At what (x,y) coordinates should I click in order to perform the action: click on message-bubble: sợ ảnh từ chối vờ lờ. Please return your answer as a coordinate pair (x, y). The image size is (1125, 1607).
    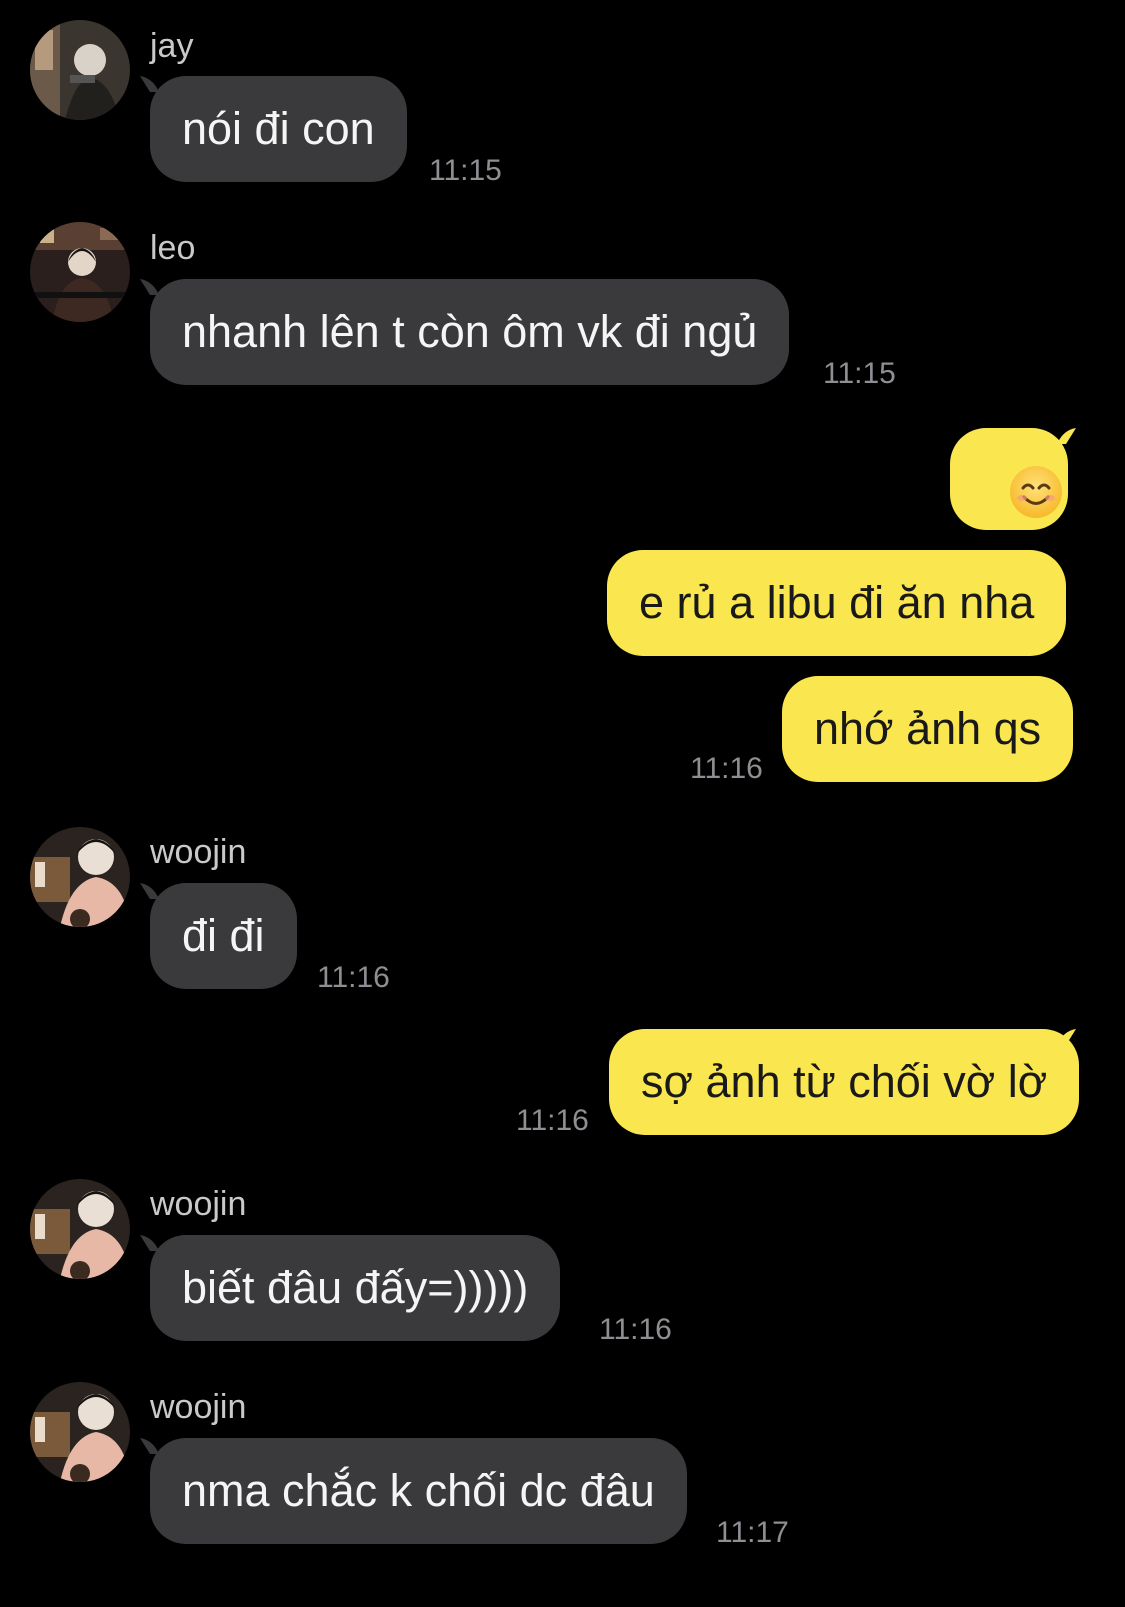
    Looking at the image, I should click on (844, 1082).